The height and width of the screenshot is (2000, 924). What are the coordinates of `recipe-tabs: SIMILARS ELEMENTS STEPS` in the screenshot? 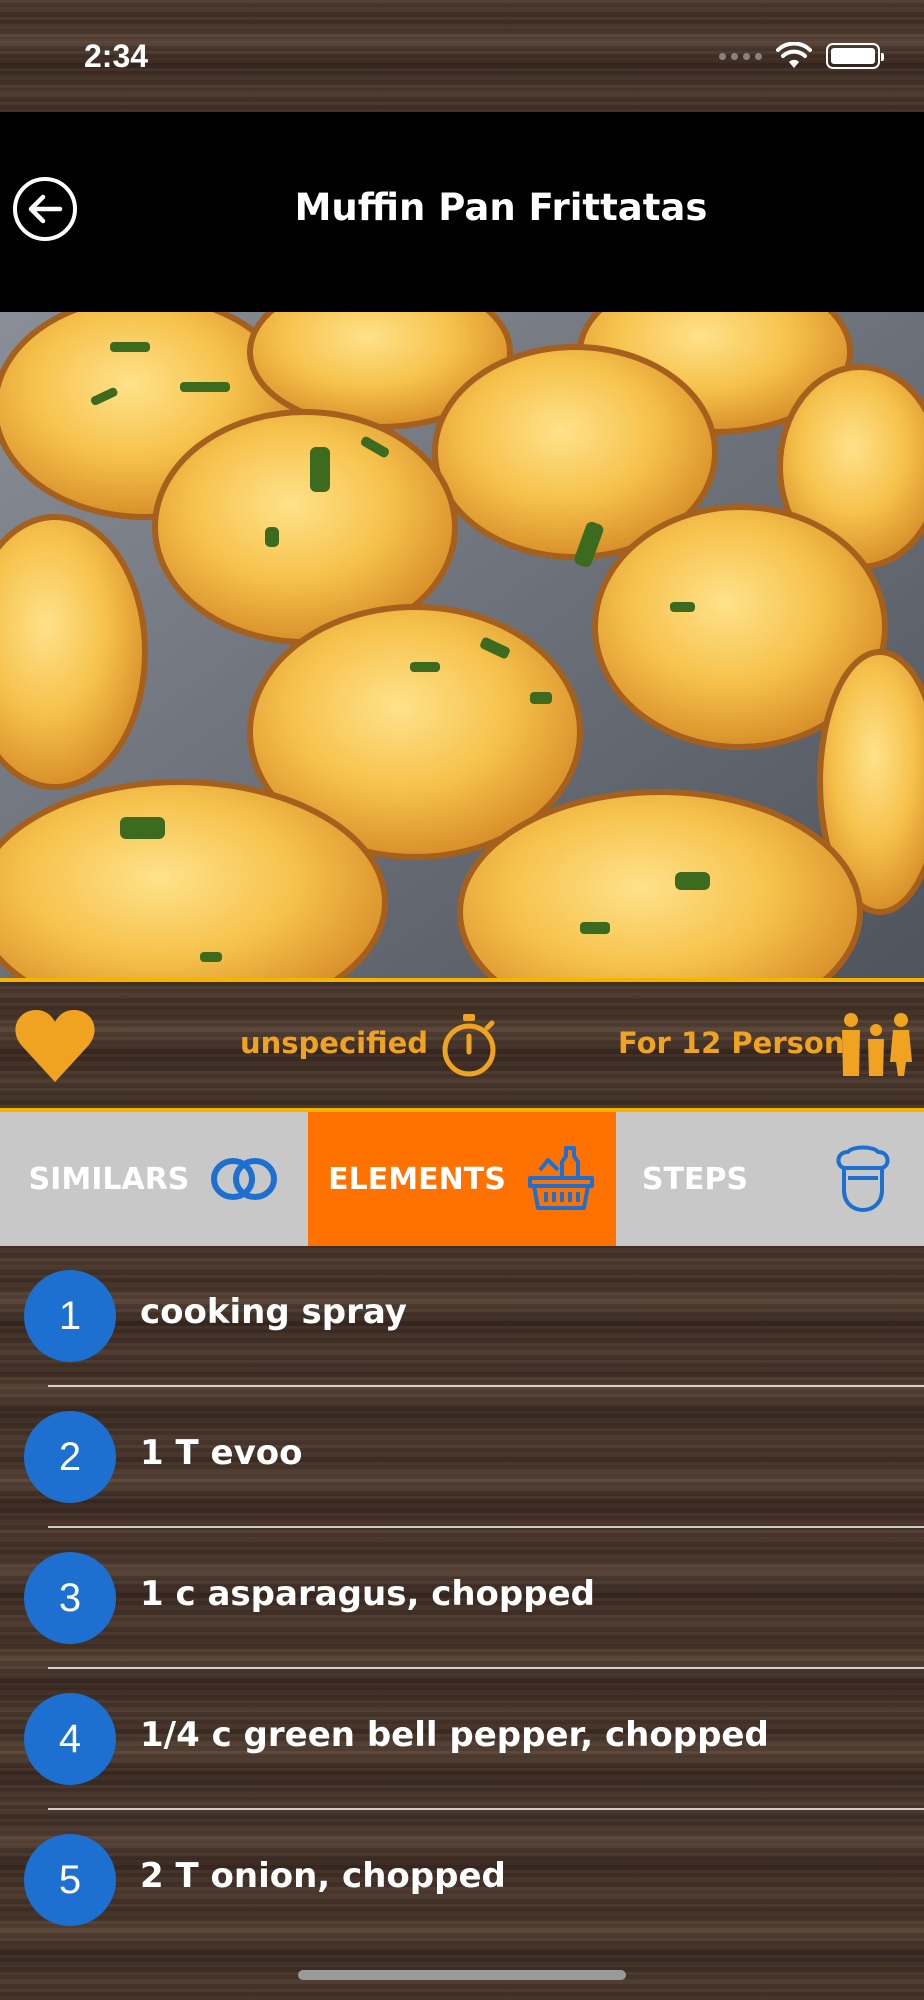 It's located at (462, 1179).